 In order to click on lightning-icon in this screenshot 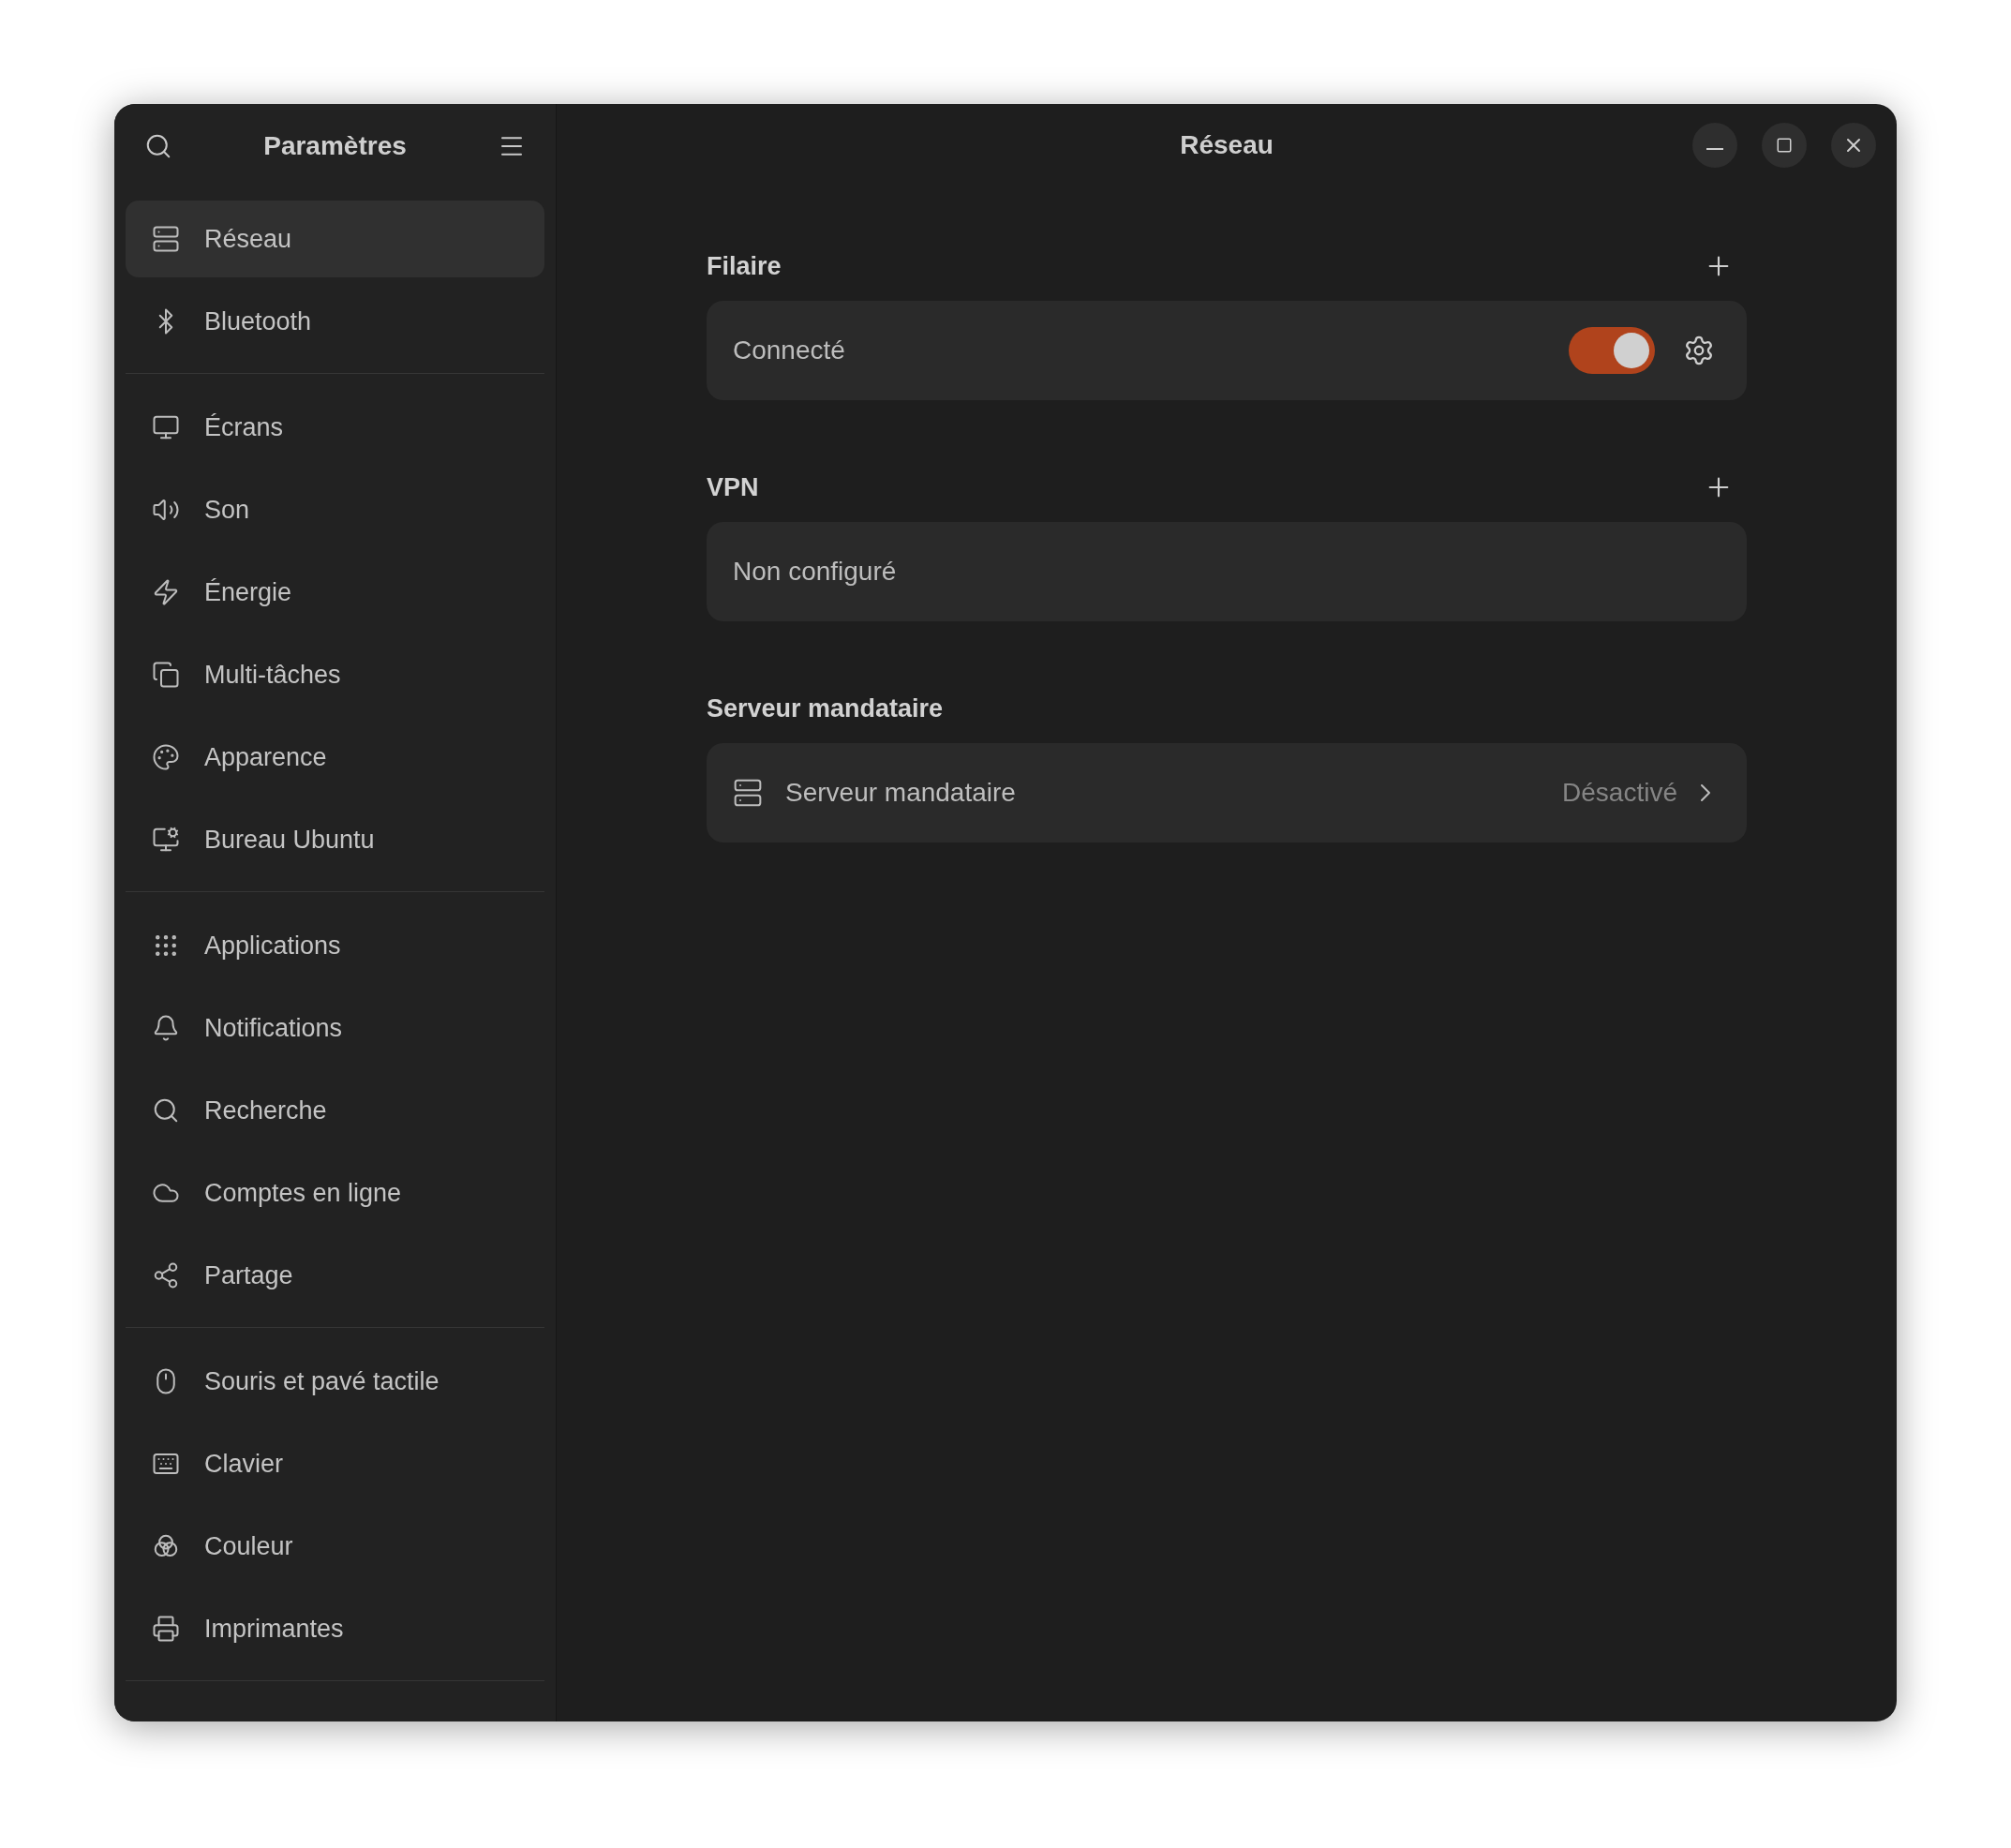, I will do `click(166, 592)`.